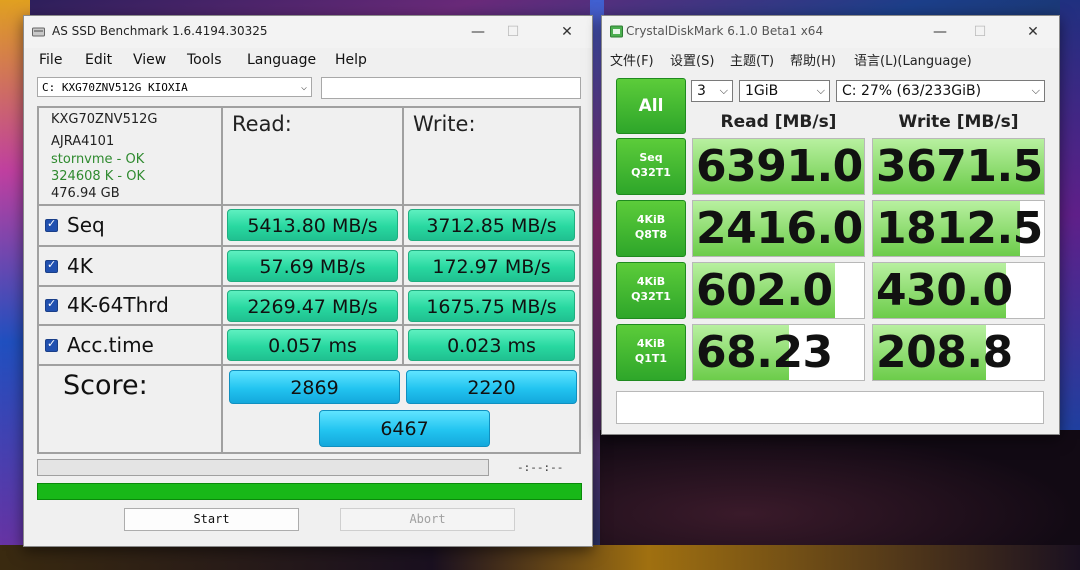 The height and width of the screenshot is (570, 1080). What do you see at coordinates (115, 87) in the screenshot?
I see `drive-select-value: C: KXG70ZNV512G KIOXIA` at bounding box center [115, 87].